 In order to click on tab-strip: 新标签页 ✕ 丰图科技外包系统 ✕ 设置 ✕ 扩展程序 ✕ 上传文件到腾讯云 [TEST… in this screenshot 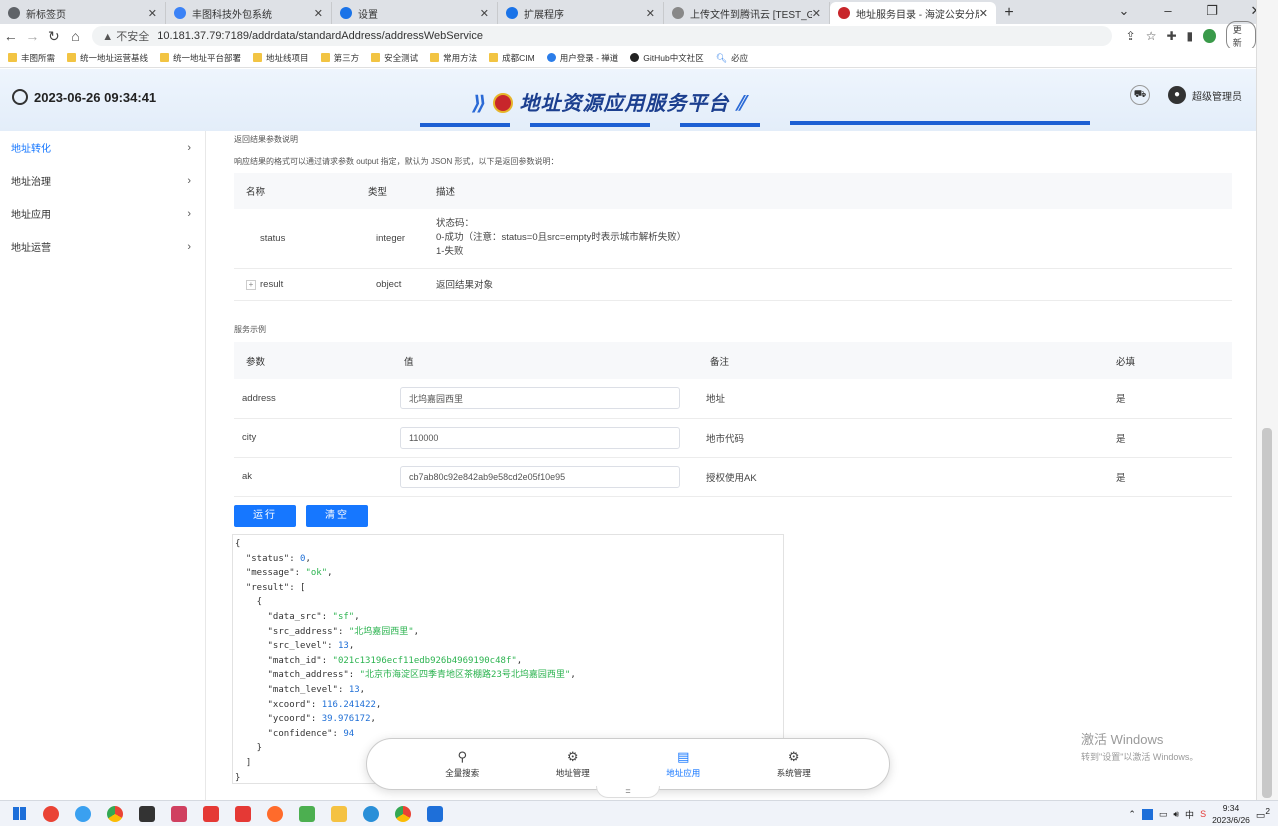, I will do `click(639, 12)`.